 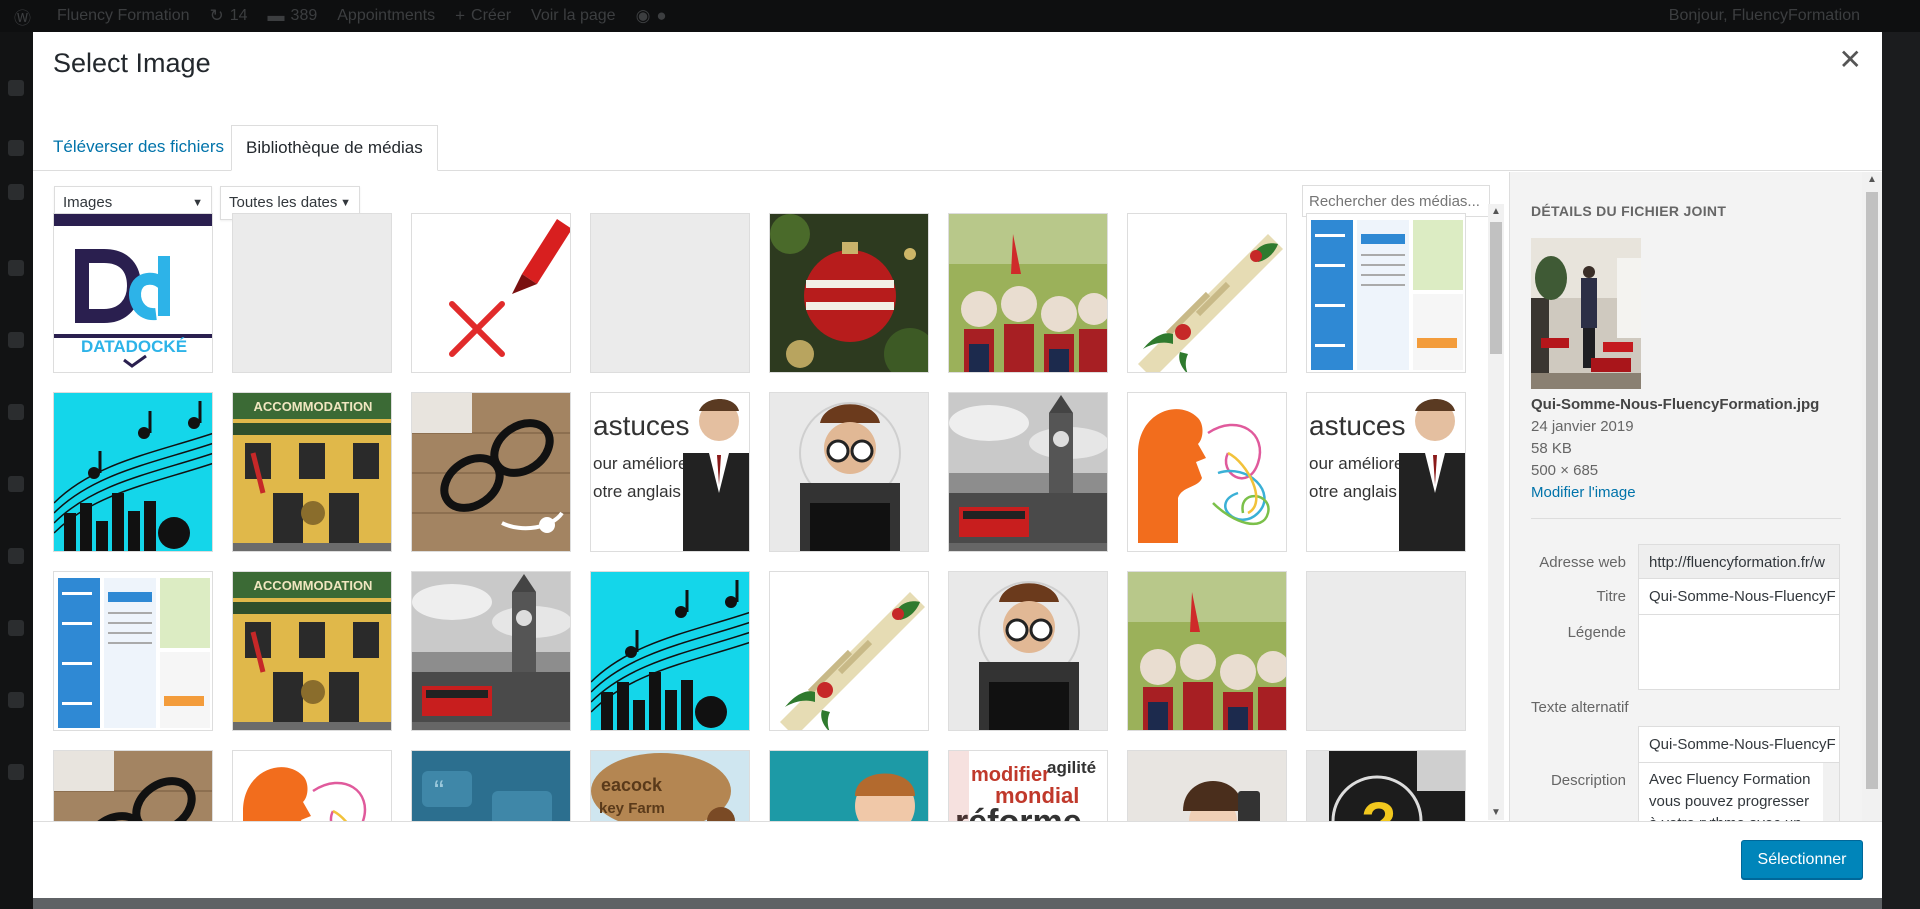 What do you see at coordinates (1901, 470) in the screenshot?
I see `page-background` at bounding box center [1901, 470].